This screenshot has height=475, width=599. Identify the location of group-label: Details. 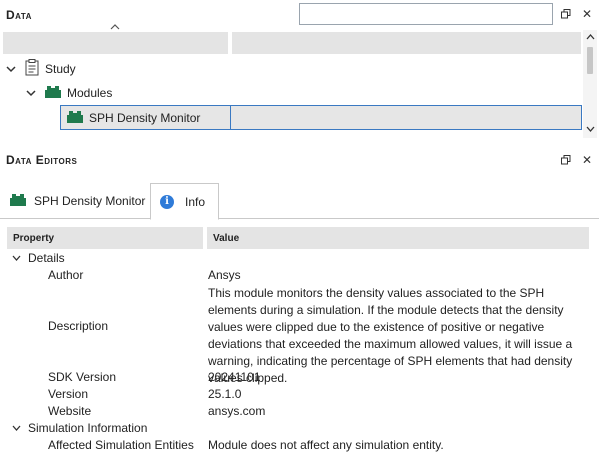
(46, 258).